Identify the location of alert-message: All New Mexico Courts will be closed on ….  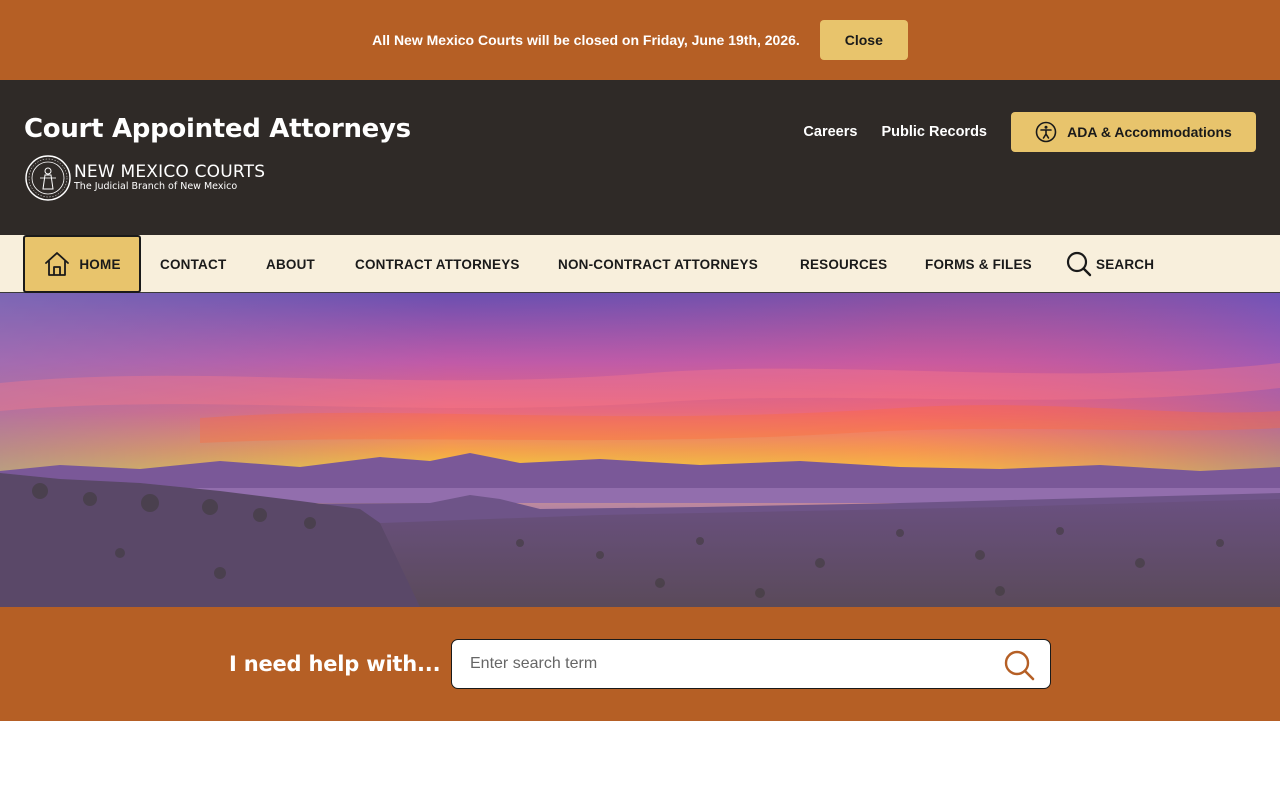
(586, 40).